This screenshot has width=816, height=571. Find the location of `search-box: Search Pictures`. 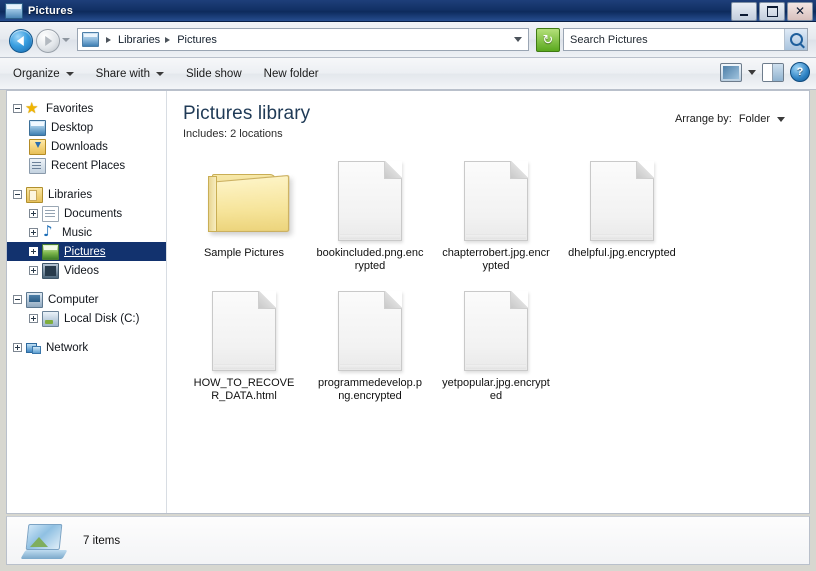

search-box: Search Pictures is located at coordinates (685, 39).